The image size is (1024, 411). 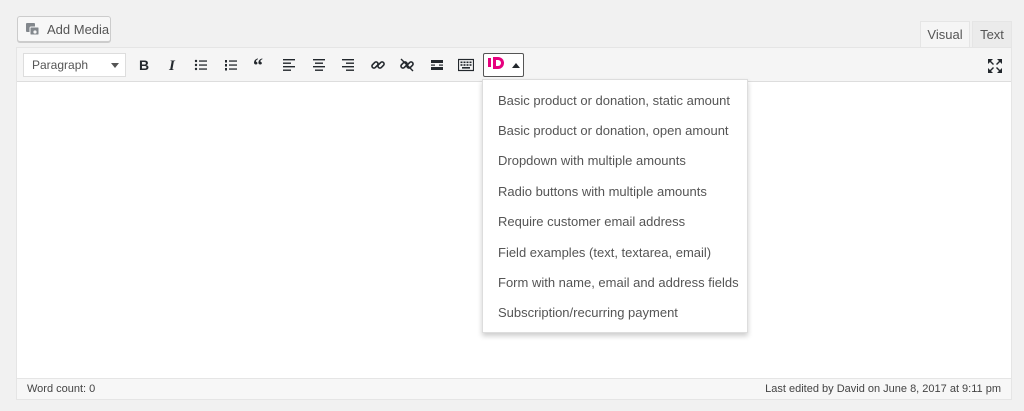 I want to click on fullscreen-icon, so click(x=995, y=66).